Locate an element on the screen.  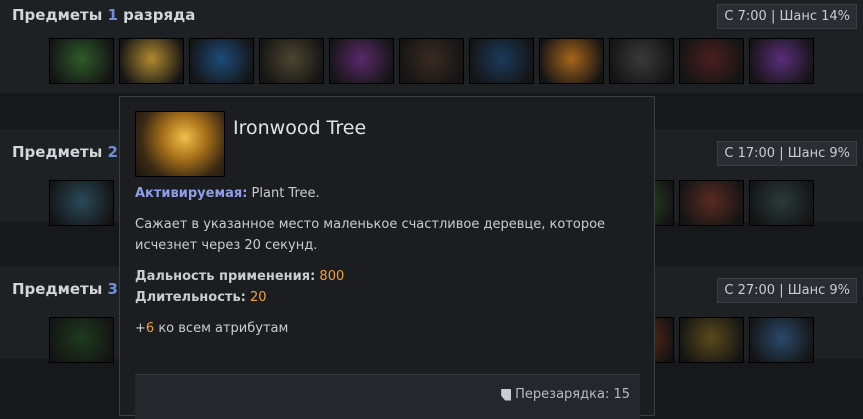
tier-title: Предметы 1 разряда is located at coordinates (104, 15).